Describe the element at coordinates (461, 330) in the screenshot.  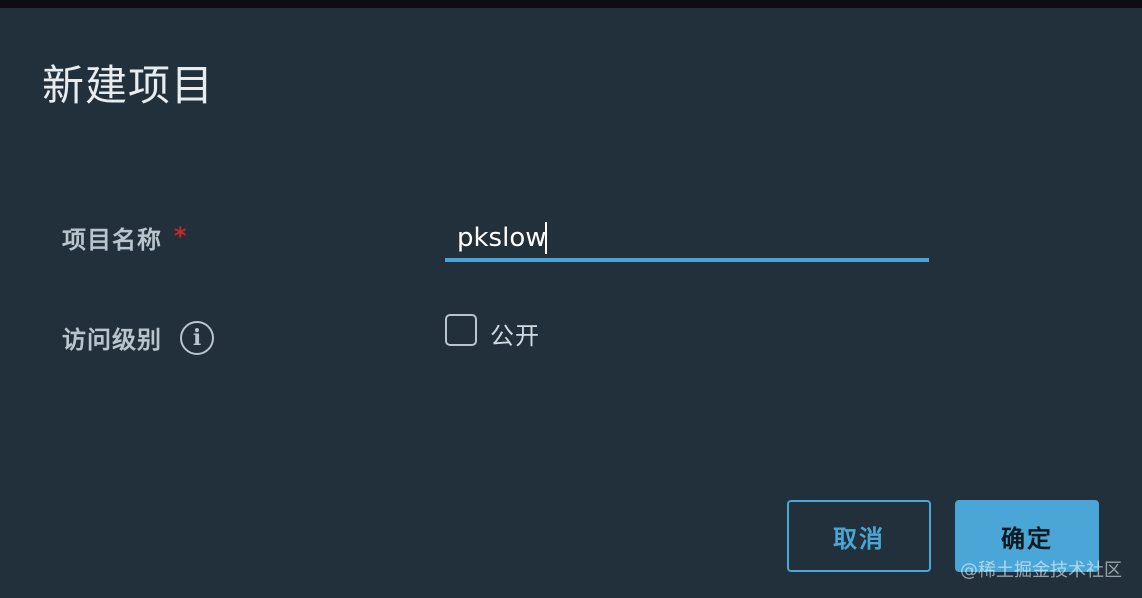
I see `public-checkbox` at that location.